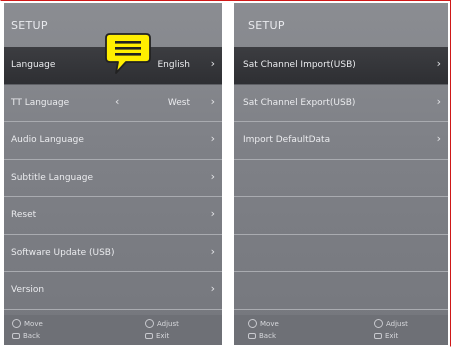 This screenshot has width=451, height=347. What do you see at coordinates (28, 290) in the screenshot?
I see `menu-item-label: Version` at bounding box center [28, 290].